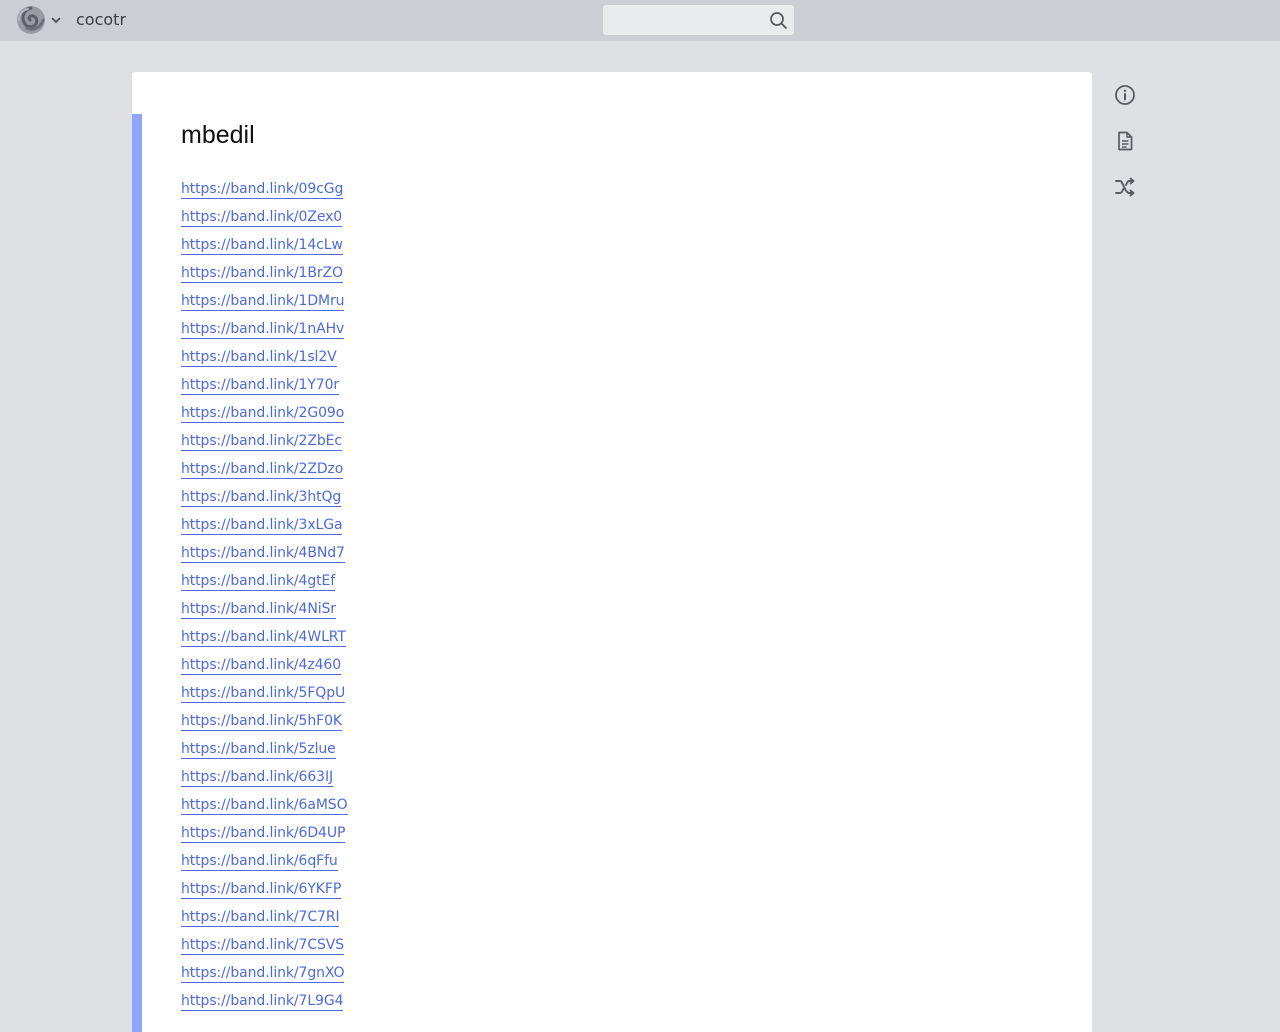 The image size is (1280, 1032). I want to click on link-item: https://band.link/1sl2V, so click(259, 358).